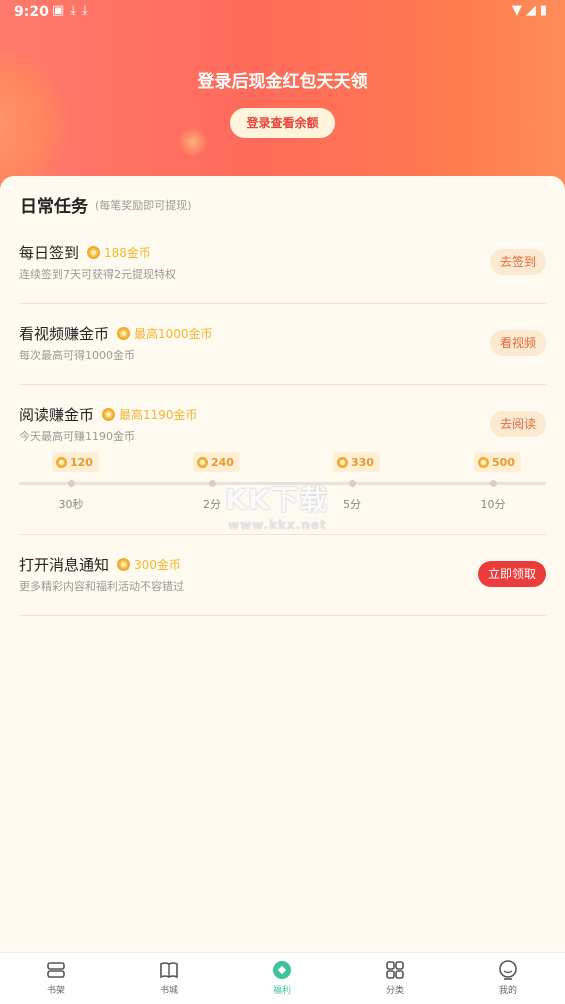  What do you see at coordinates (64, 334) in the screenshot?
I see `task-name: 看视频赚金币` at bounding box center [64, 334].